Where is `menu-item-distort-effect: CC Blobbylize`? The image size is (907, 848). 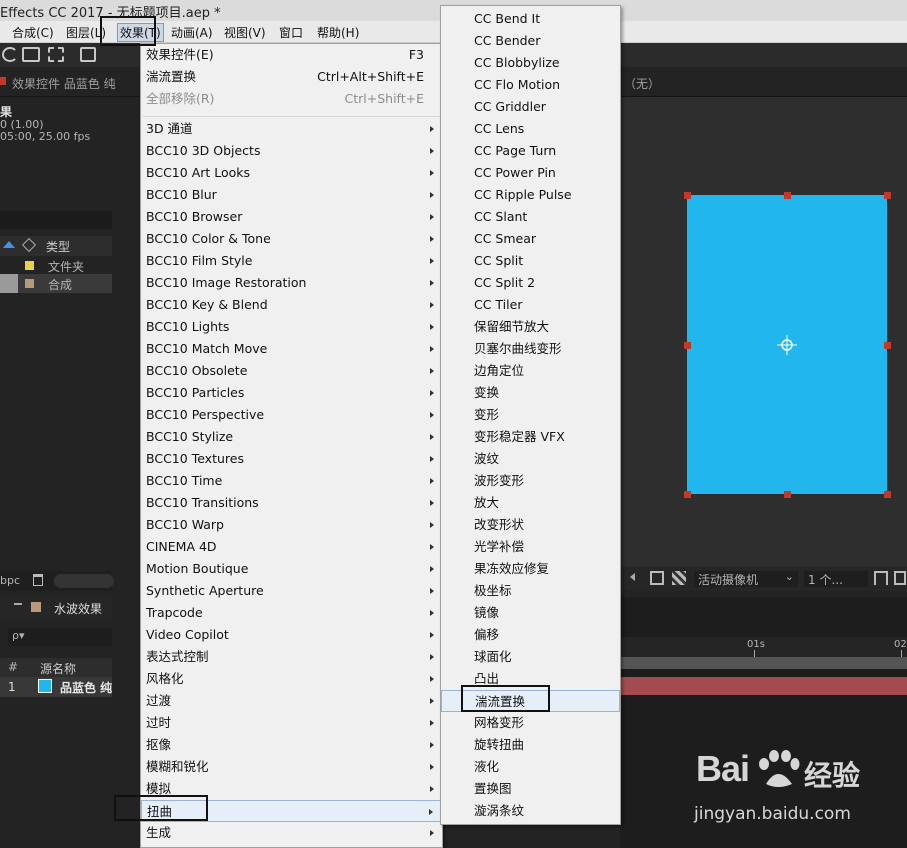 menu-item-distort-effect: CC Blobbylize is located at coordinates (530, 63).